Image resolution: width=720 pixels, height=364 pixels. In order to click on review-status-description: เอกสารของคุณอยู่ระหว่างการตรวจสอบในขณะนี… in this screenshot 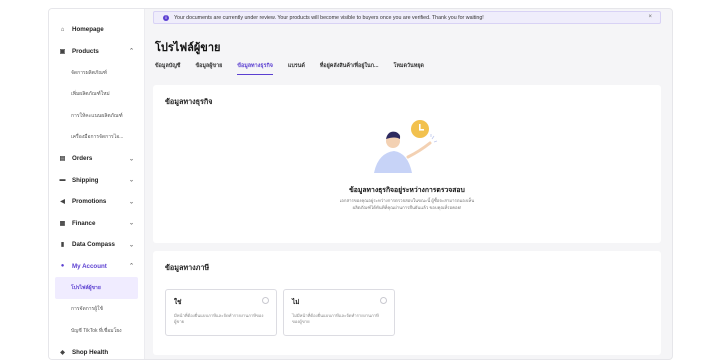, I will do `click(407, 204)`.